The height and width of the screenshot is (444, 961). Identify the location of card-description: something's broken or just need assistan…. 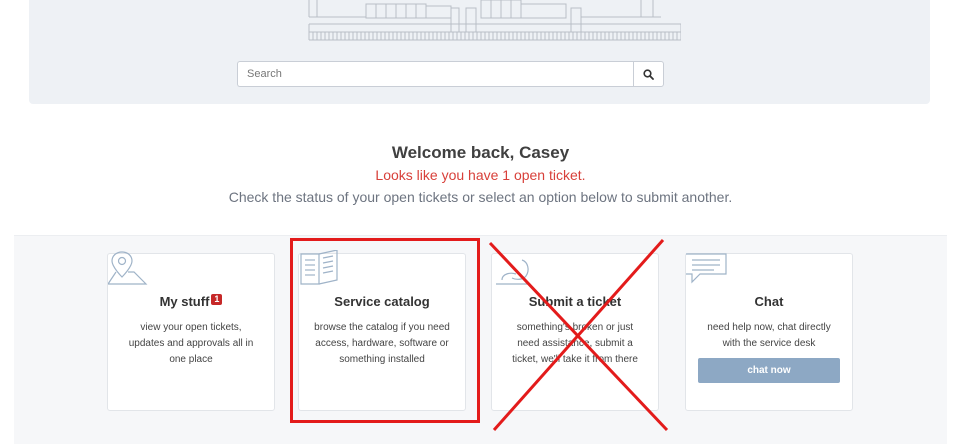
(575, 343).